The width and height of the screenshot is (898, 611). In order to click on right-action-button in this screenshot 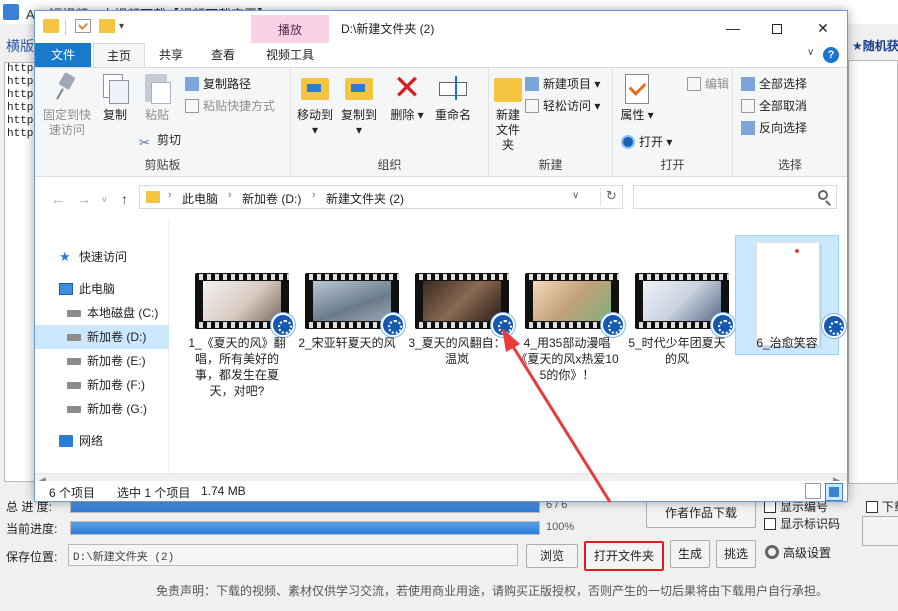, I will do `click(880, 531)`.